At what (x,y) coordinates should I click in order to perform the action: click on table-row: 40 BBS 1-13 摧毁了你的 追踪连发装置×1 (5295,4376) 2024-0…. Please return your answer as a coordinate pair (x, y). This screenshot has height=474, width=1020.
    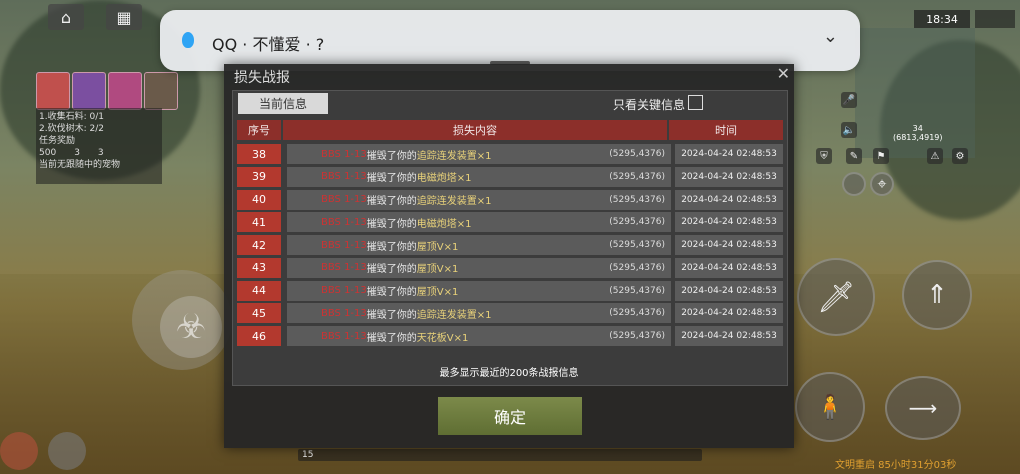
    Looking at the image, I should click on (510, 199).